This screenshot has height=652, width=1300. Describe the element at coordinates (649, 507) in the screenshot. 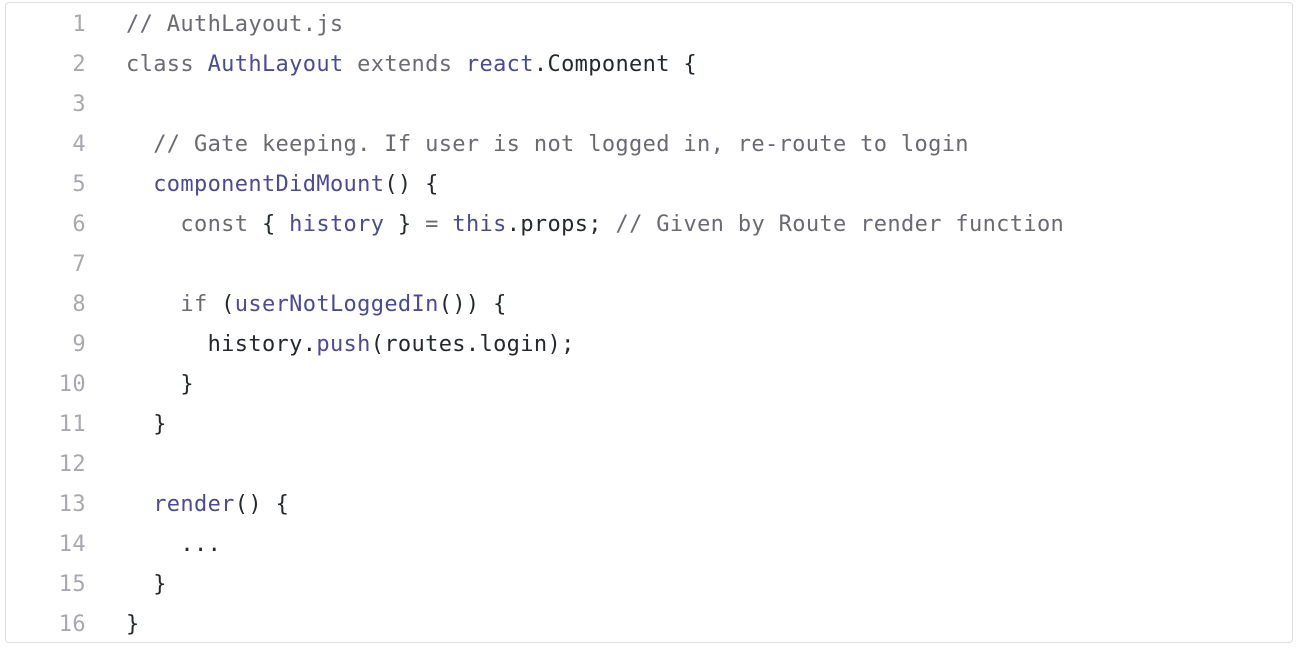

I see `code-line: 13 render() {` at that location.